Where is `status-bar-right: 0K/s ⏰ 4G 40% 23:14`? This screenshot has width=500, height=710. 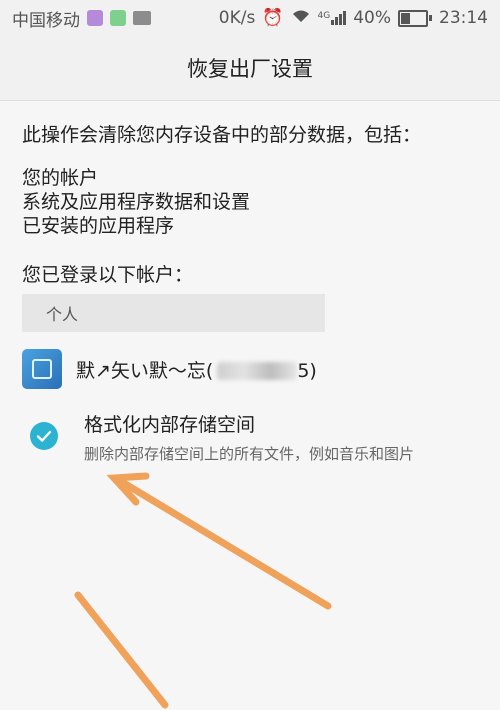 status-bar-right: 0K/s ⏰ 4G 40% 23:14 is located at coordinates (353, 18).